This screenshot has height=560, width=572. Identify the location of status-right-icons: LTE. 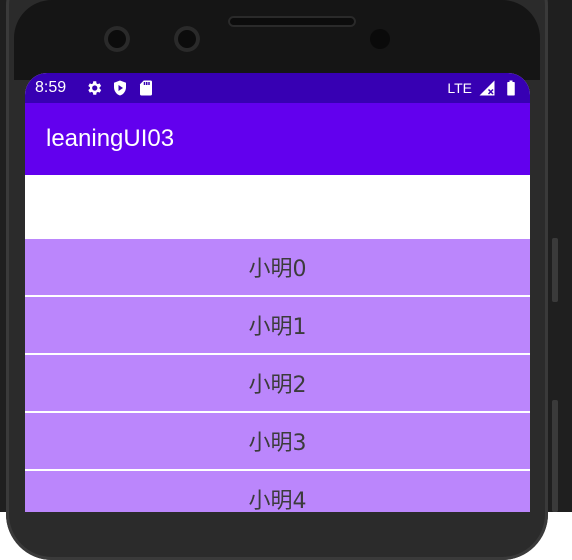
(483, 88).